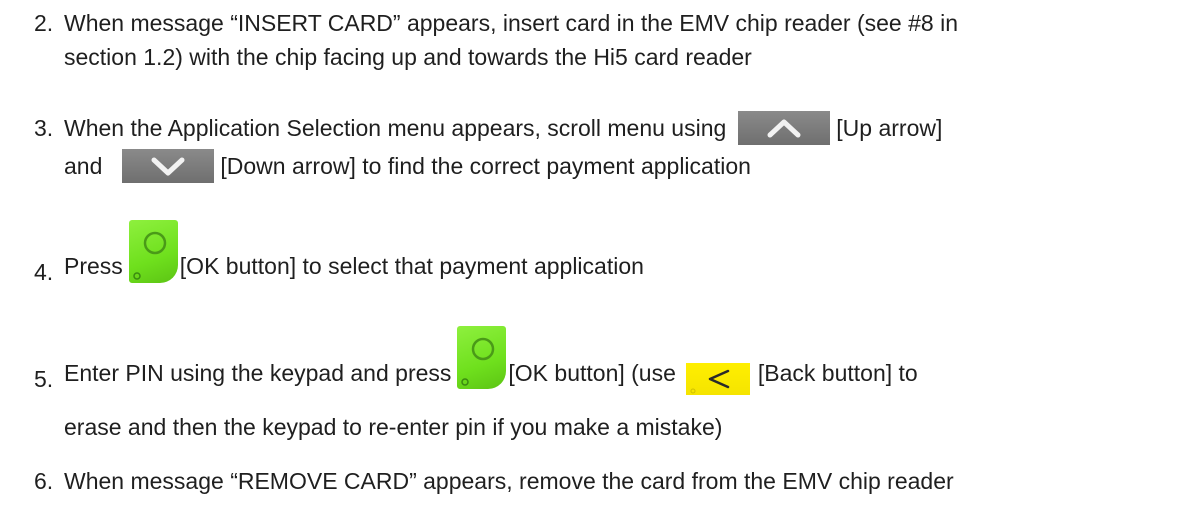 This screenshot has height=511, width=1204. What do you see at coordinates (592, 373) in the screenshot?
I see `ok-button-label: [OK button] (use` at bounding box center [592, 373].